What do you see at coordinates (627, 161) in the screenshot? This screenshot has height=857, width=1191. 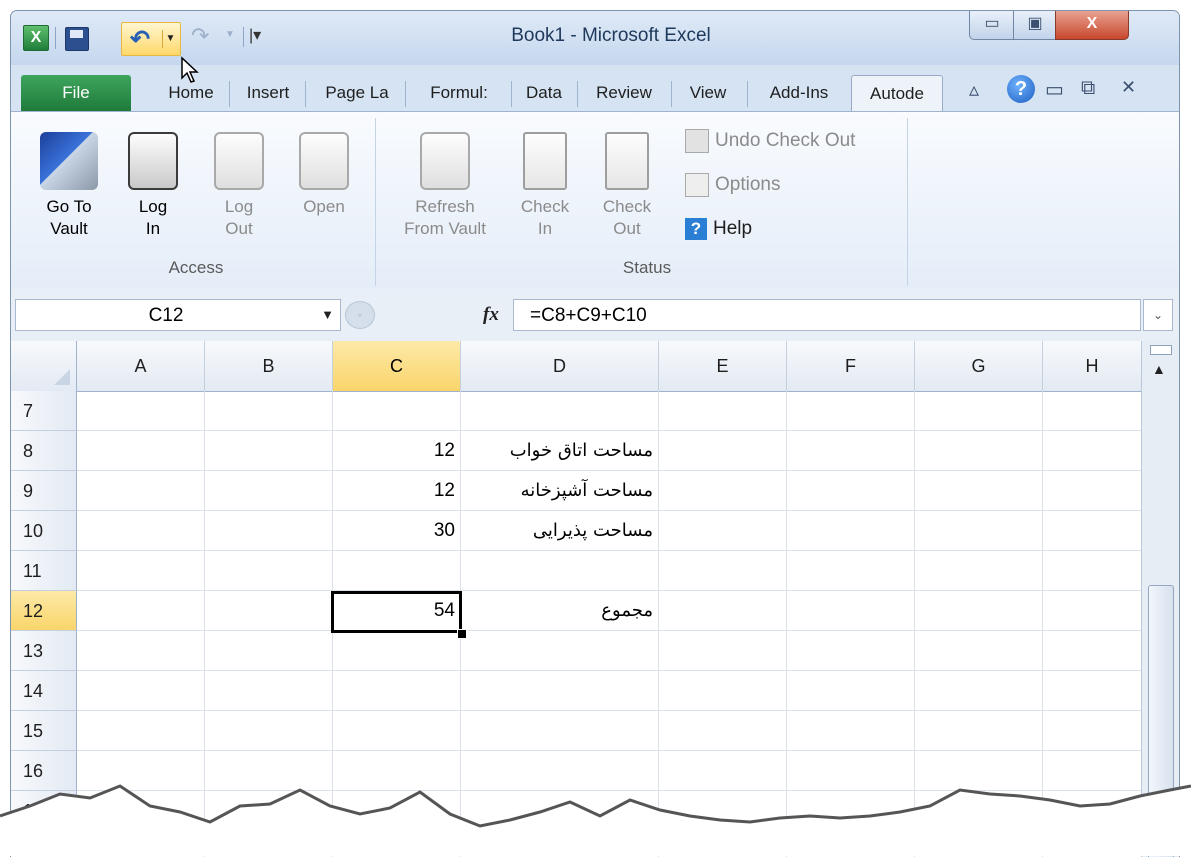 I see `check-out-icon` at bounding box center [627, 161].